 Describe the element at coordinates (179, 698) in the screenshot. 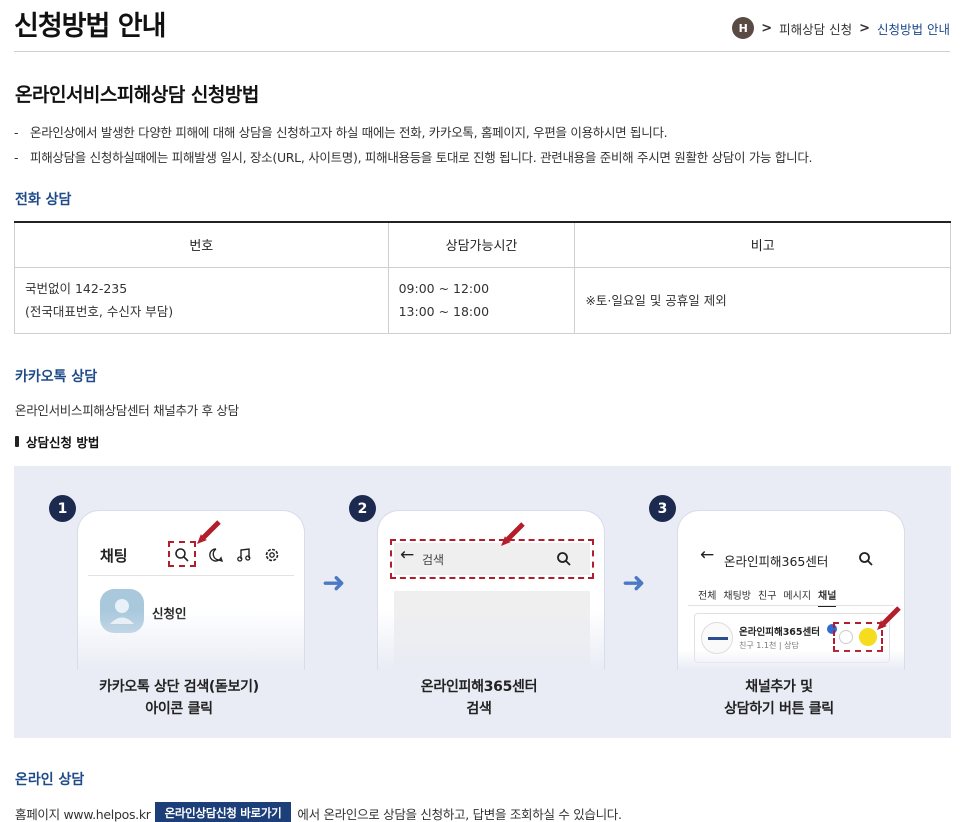

I see `step-caption: 카카오톡 상단 검색(돋보기) 아이콘 클릭` at that location.